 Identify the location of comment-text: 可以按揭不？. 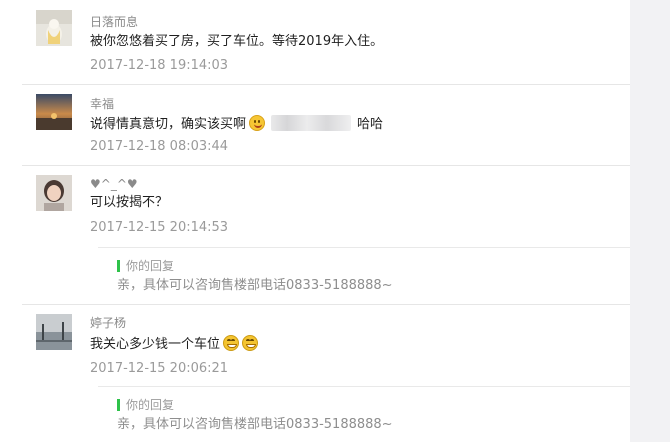
(129, 202).